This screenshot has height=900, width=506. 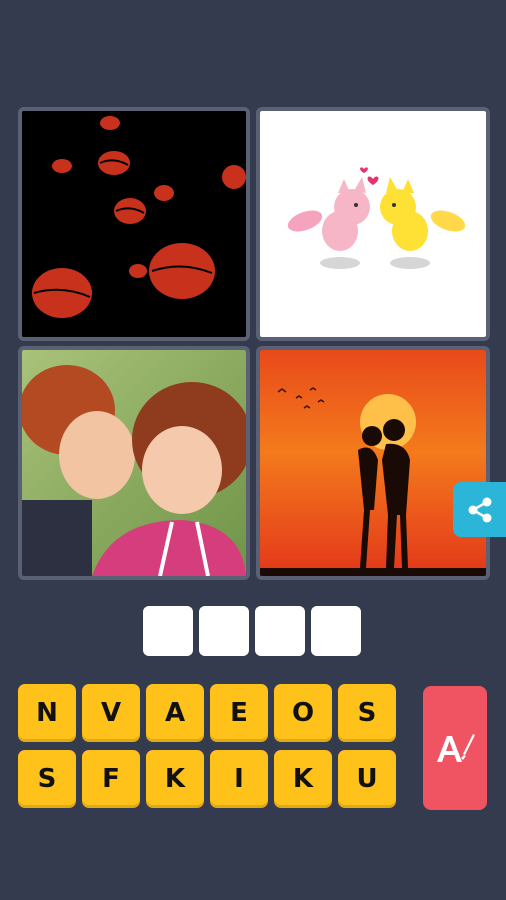 I want to click on letter-key: V, so click(x=111, y=713).